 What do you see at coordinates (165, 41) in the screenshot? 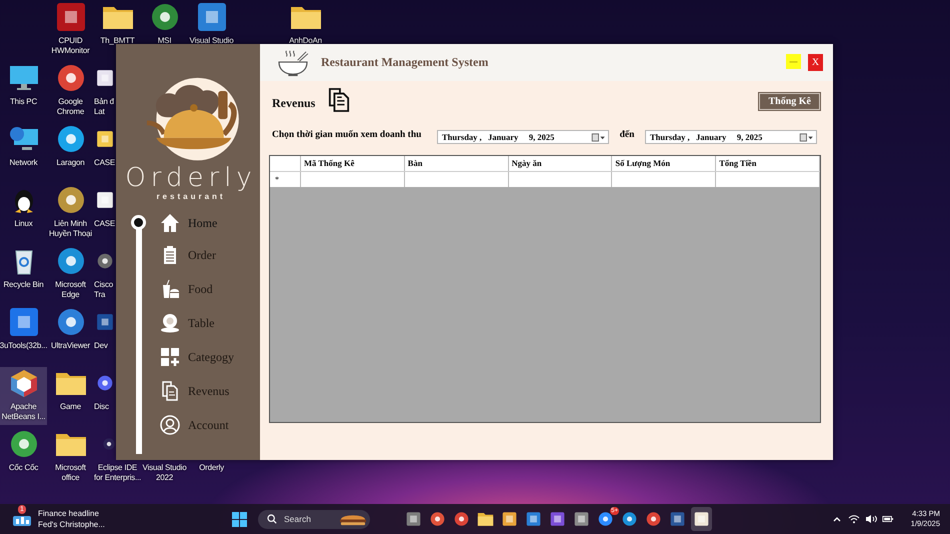
I see `desktop-icon-label: MSI` at bounding box center [165, 41].